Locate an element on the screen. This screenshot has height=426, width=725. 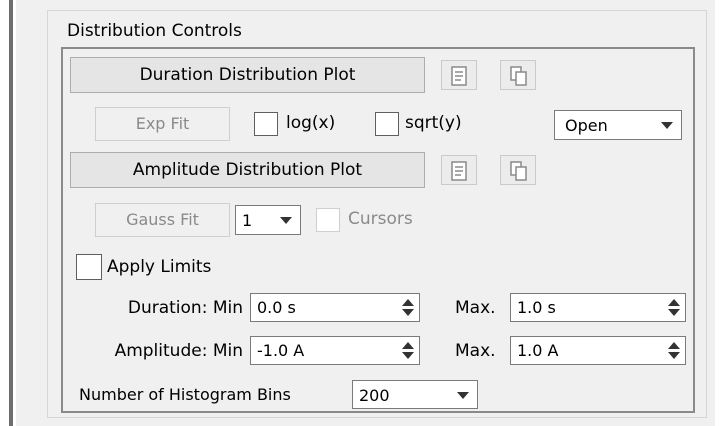
apply-limits-label: Apply Limits is located at coordinates (159, 267).